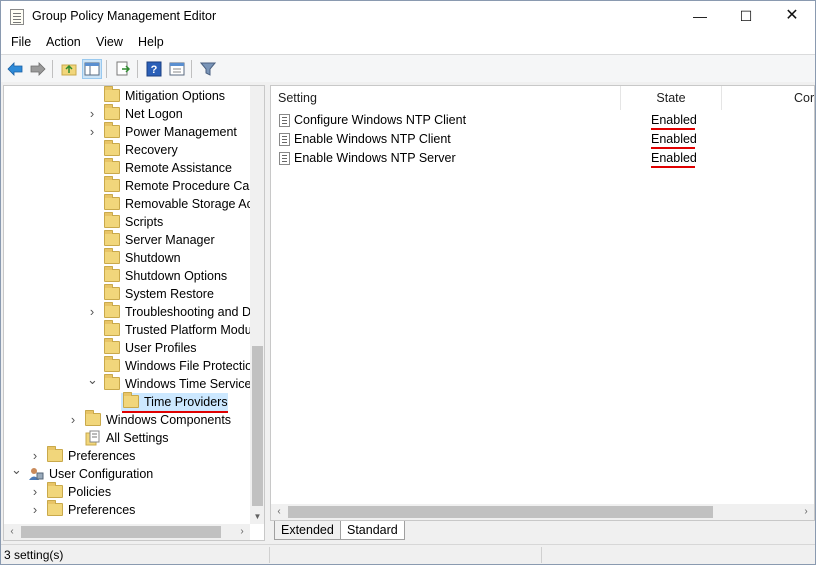  I want to click on back-icon, so click(15, 69).